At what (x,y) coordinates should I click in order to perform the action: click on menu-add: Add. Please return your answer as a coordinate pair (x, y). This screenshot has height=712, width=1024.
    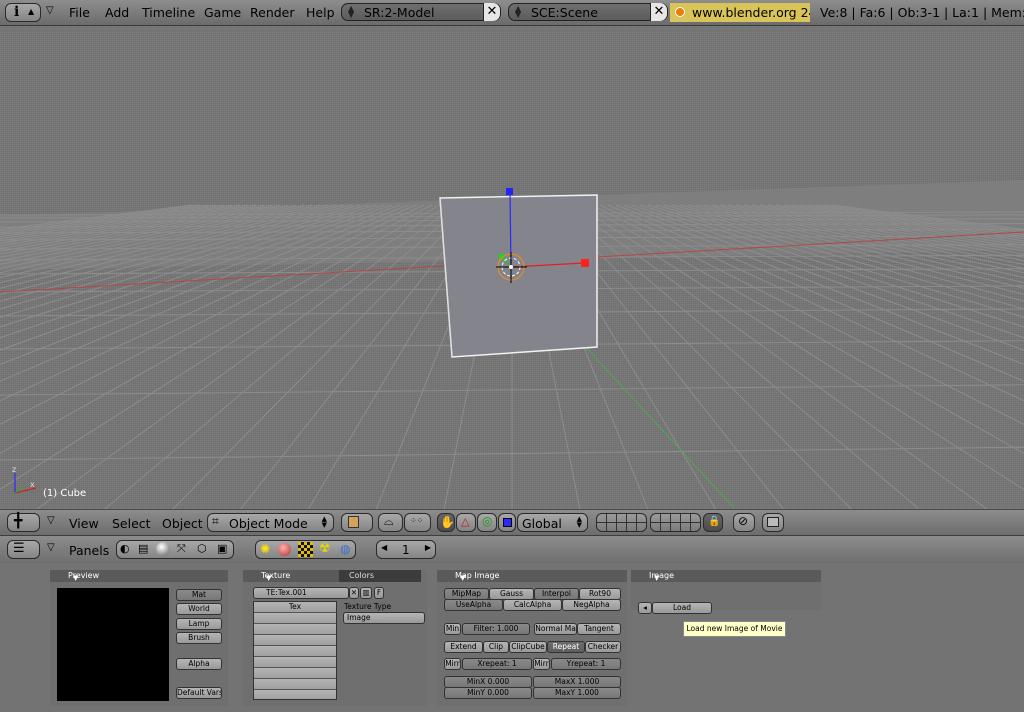
    Looking at the image, I should click on (117, 12).